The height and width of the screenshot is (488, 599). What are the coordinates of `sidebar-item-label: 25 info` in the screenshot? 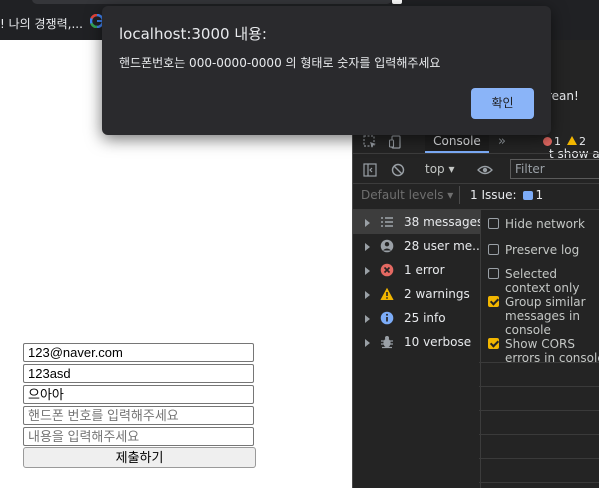 It's located at (425, 318).